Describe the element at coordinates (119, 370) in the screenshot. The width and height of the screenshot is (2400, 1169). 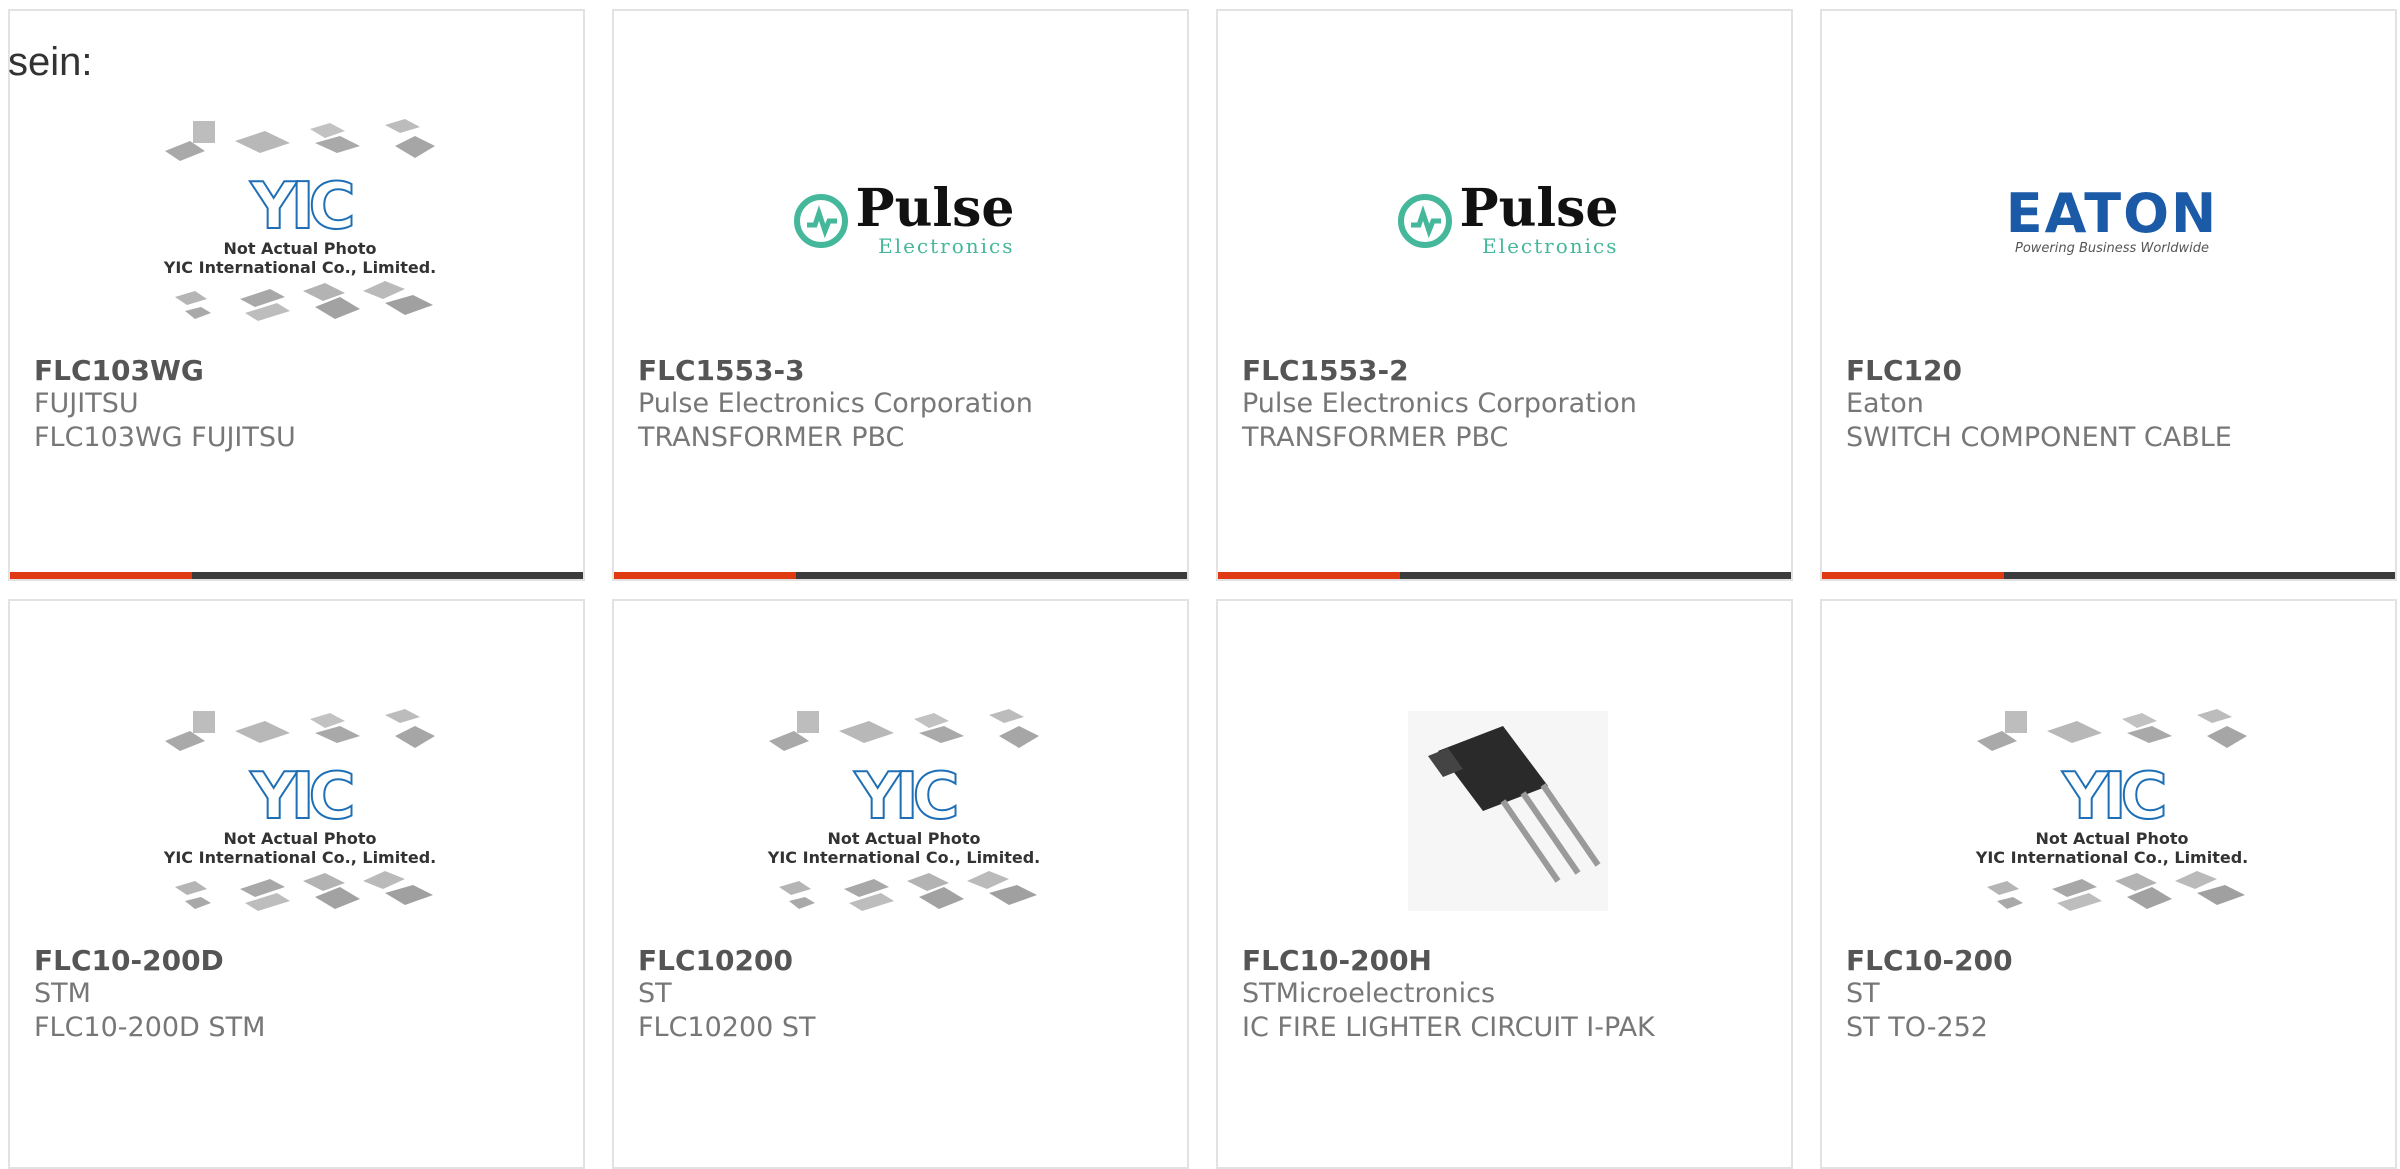
I see `part-number: FLC103WG` at that location.